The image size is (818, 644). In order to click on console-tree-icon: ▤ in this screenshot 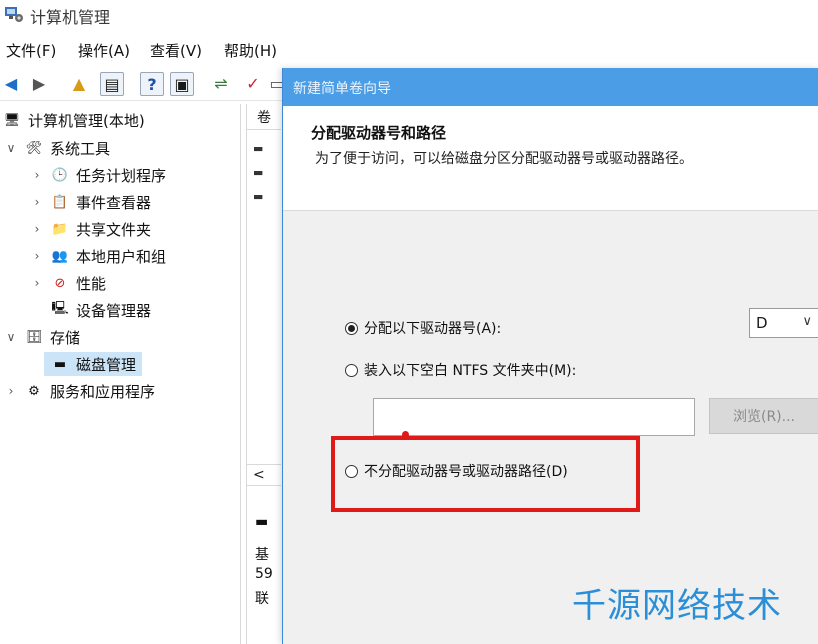, I will do `click(112, 84)`.